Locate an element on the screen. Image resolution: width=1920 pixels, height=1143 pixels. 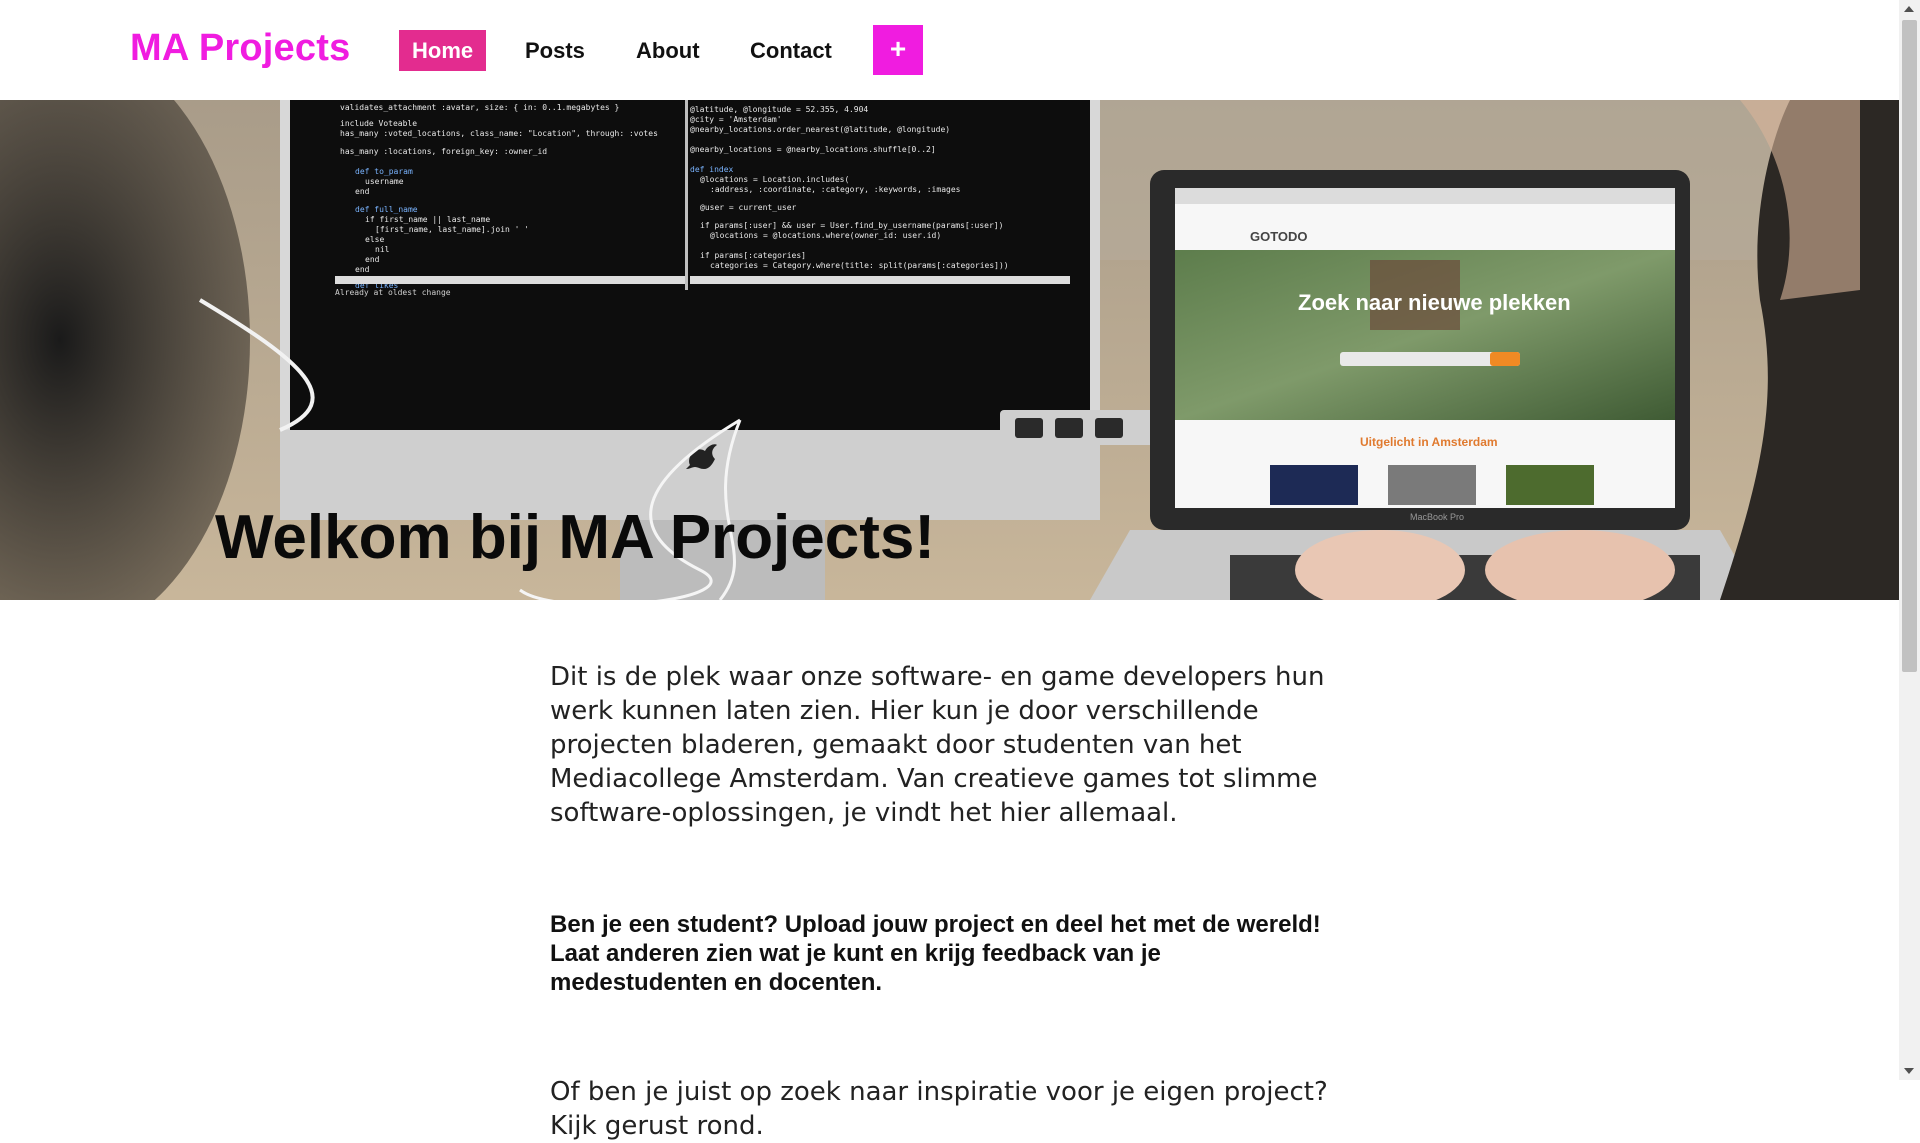
page-scrollbar is located at coordinates (1909, 540).